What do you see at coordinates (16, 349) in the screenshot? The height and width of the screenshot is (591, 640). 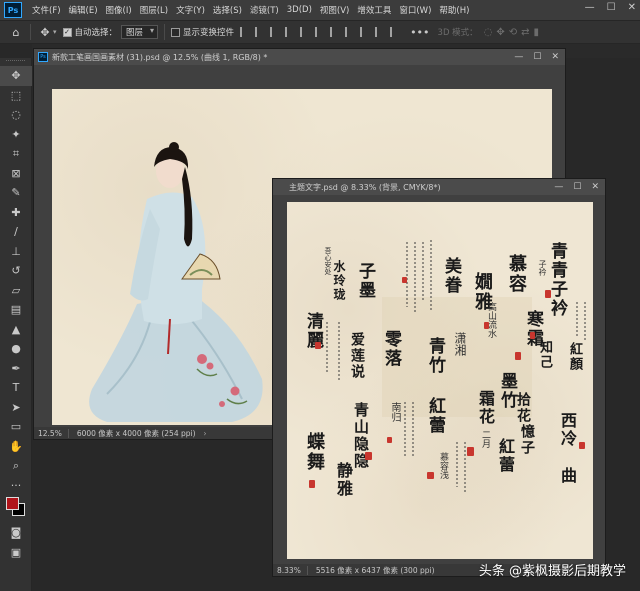 I see `dodge-tool-icon: ●` at bounding box center [16, 349].